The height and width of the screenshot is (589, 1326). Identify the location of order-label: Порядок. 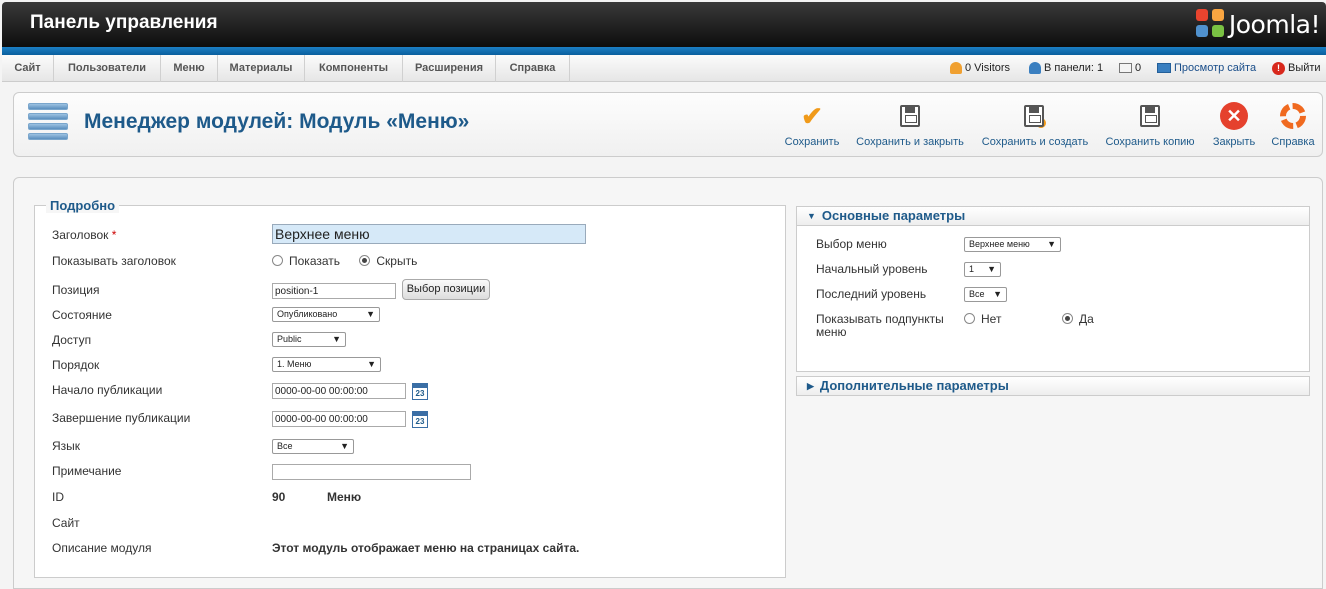
(76, 365).